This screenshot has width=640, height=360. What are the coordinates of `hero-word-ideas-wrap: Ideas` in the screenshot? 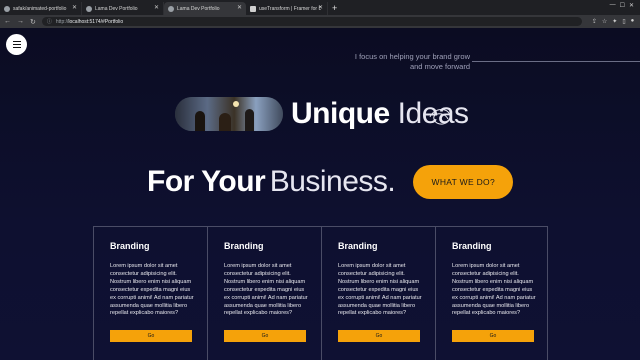 It's located at (433, 114).